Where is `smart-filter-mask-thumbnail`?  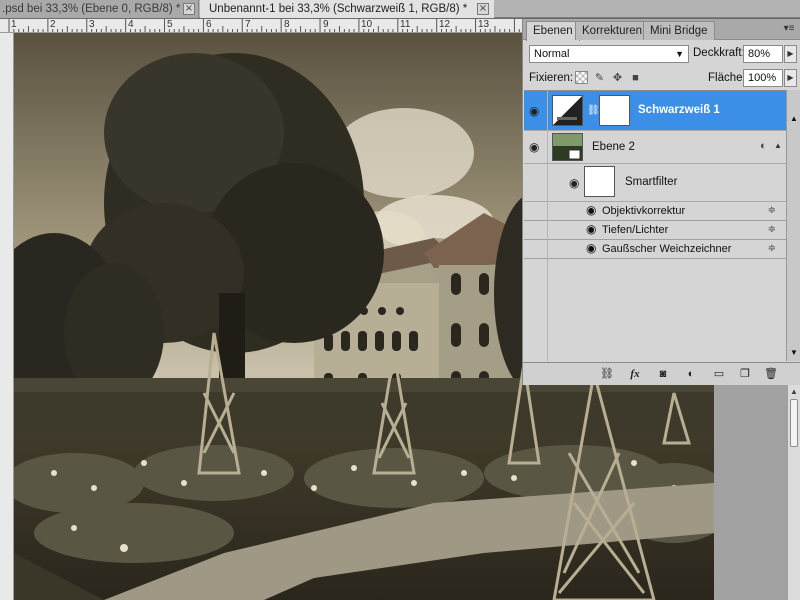
smart-filter-mask-thumbnail is located at coordinates (599, 181).